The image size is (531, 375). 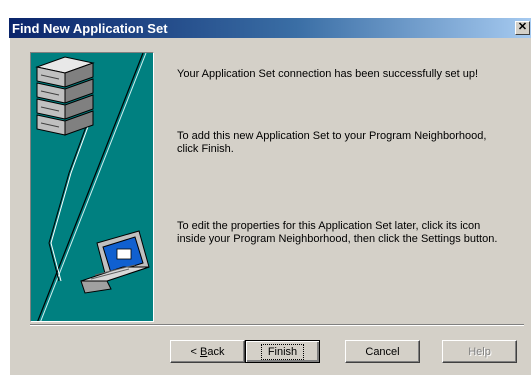 I want to click on close-button: ✕, so click(x=522, y=28).